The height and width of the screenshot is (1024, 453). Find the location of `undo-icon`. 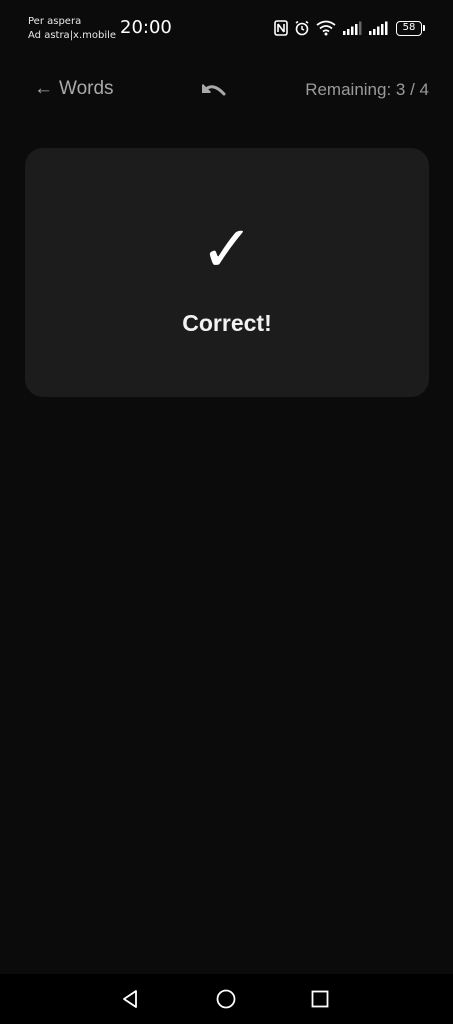

undo-icon is located at coordinates (214, 90).